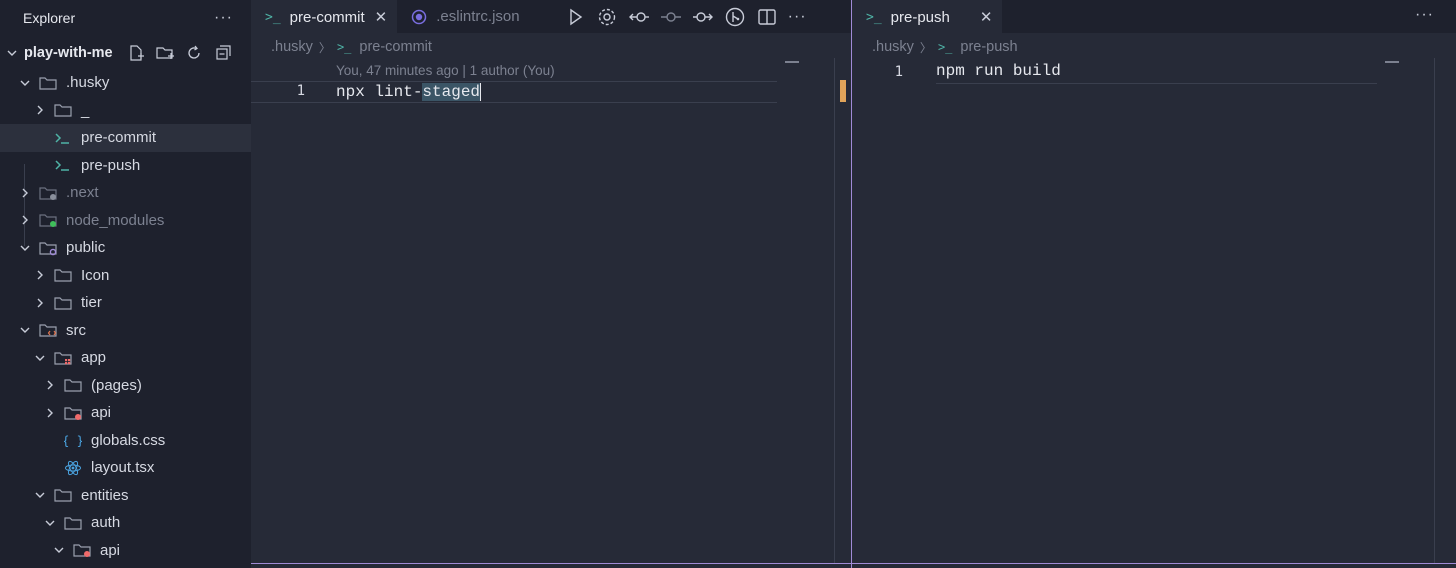 The image size is (1456, 568). Describe the element at coordinates (671, 17) in the screenshot. I see `git-commit-icon` at that location.